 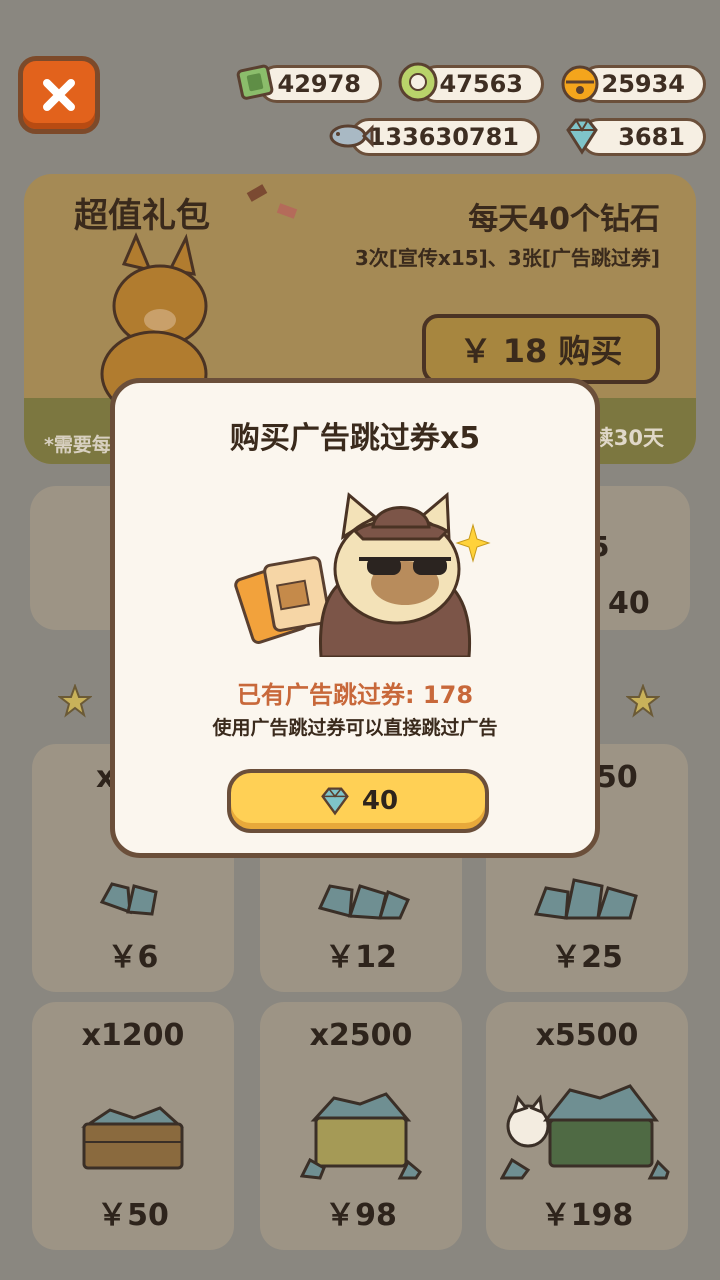 I want to click on cat-with-tickets-illustration, so click(x=362, y=574).